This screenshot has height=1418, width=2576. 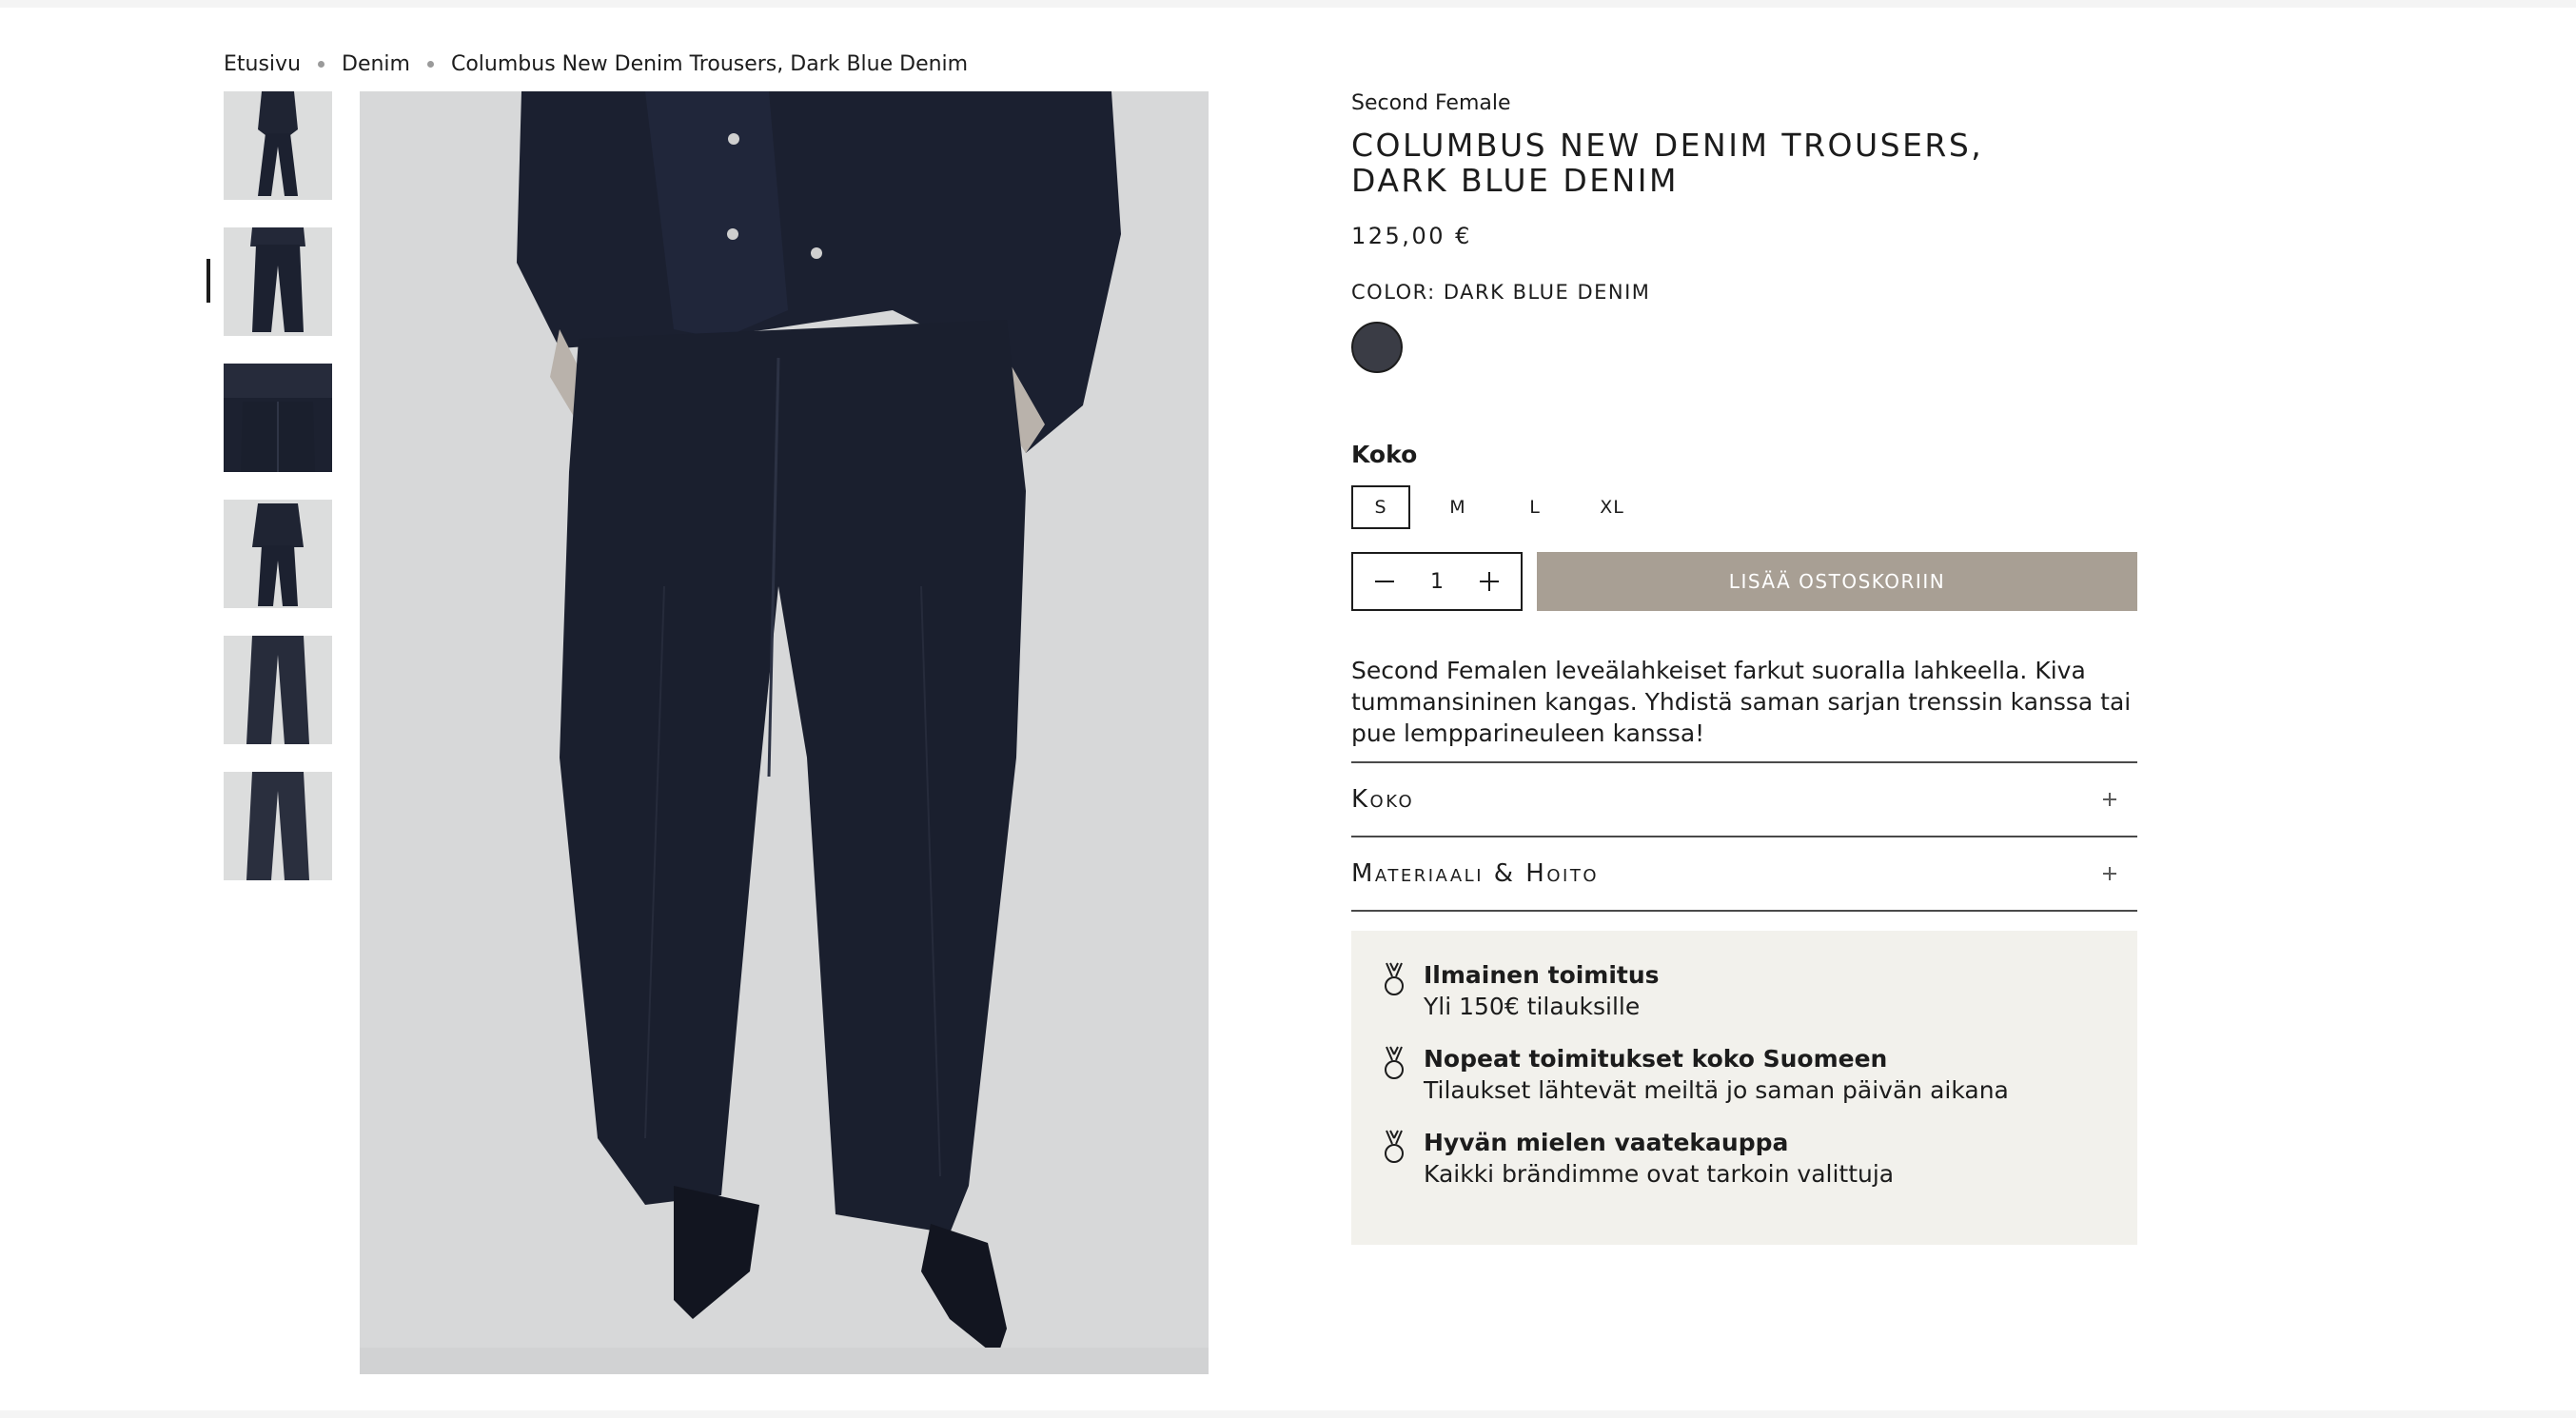 What do you see at coordinates (1758, 990) in the screenshot?
I see `perk-item: Ilmainen toimitus Yli 150€ tilauksille` at bounding box center [1758, 990].